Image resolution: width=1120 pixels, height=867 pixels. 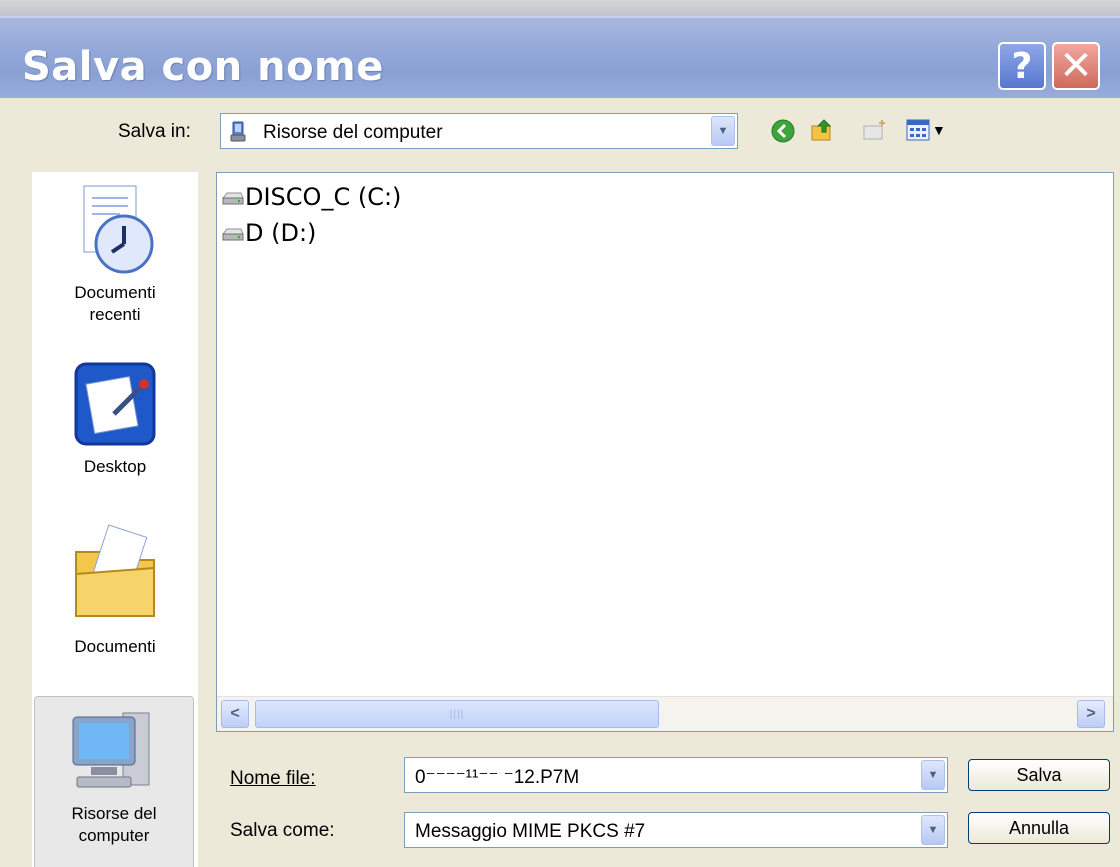 I want to click on title-bar: Salva con nome ? ✕, so click(x=560, y=57).